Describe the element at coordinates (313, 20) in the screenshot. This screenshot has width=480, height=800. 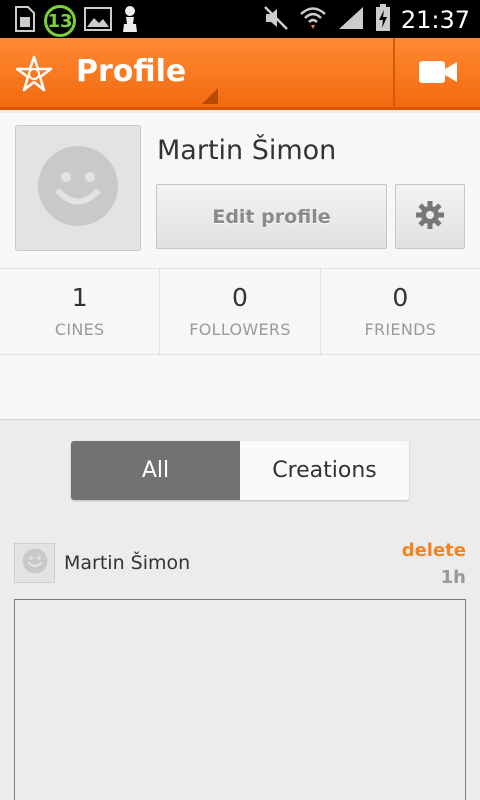
I see `wifi-icon` at that location.